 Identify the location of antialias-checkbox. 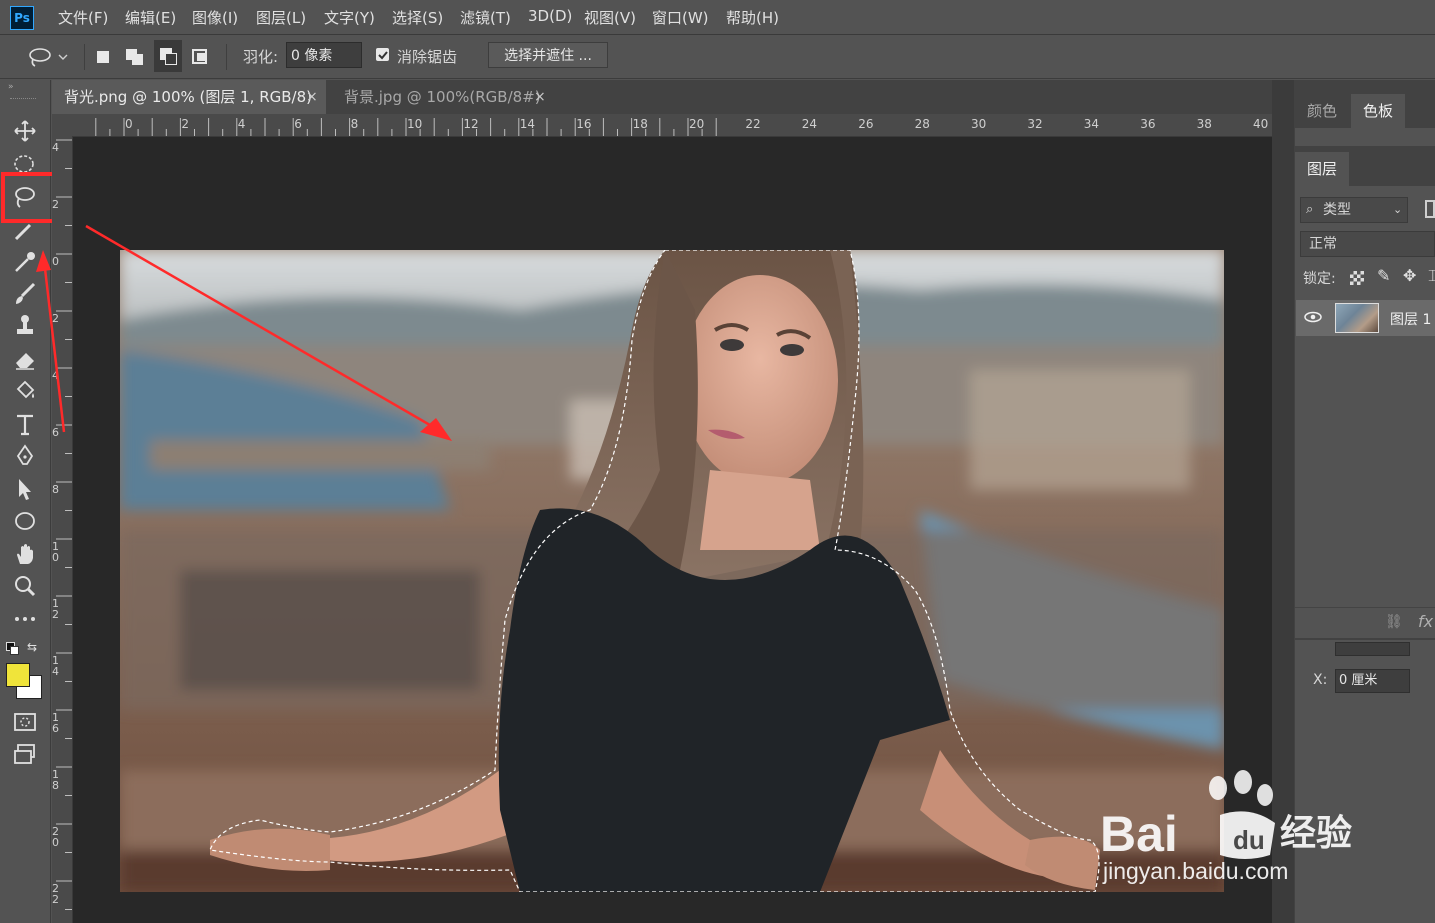
(382, 54).